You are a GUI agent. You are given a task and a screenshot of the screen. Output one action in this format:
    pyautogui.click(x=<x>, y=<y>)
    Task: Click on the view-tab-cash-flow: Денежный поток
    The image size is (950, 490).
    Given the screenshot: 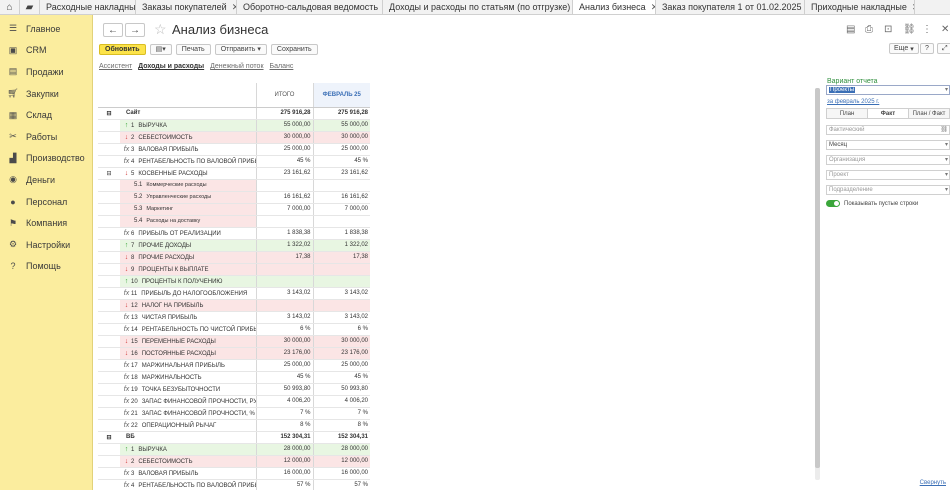 What is the action you would take?
    pyautogui.click(x=236, y=66)
    